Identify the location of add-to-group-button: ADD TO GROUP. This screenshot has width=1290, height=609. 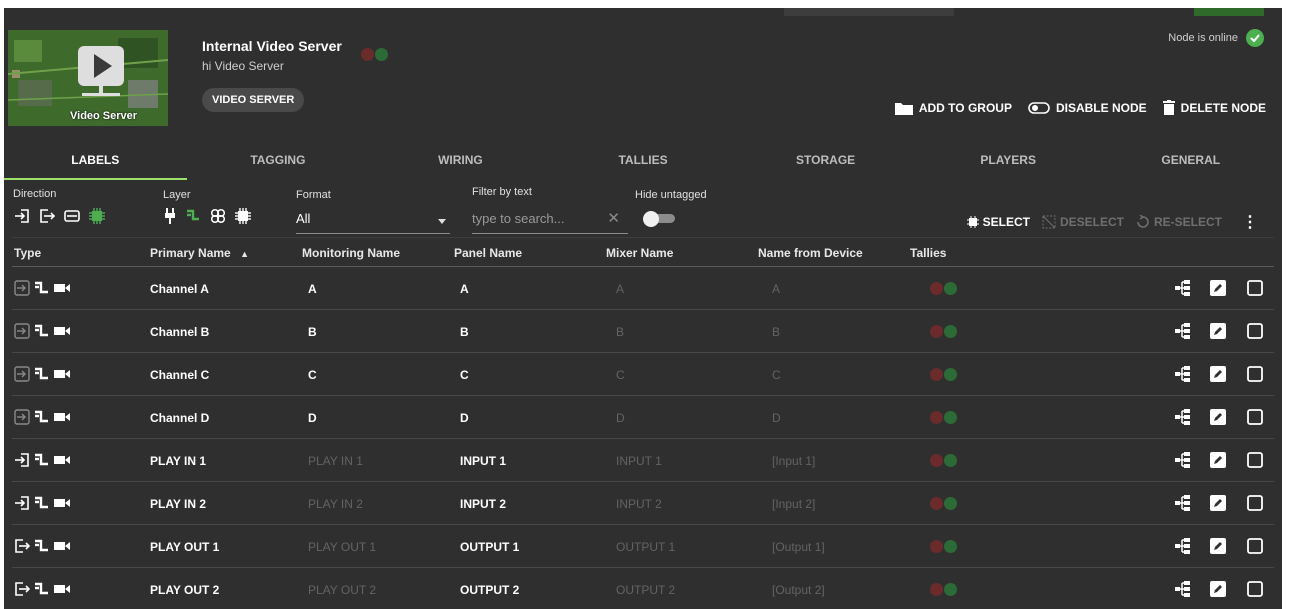
(953, 108).